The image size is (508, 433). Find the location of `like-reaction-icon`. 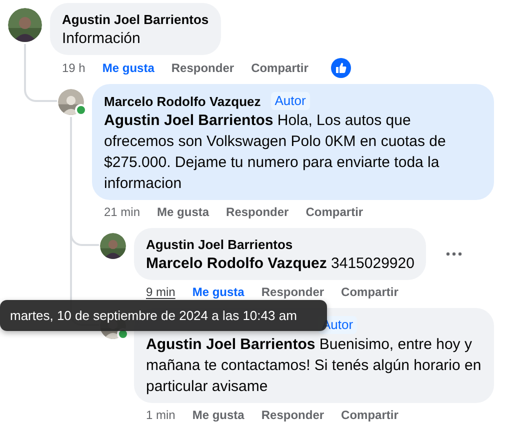

like-reaction-icon is located at coordinates (341, 68).